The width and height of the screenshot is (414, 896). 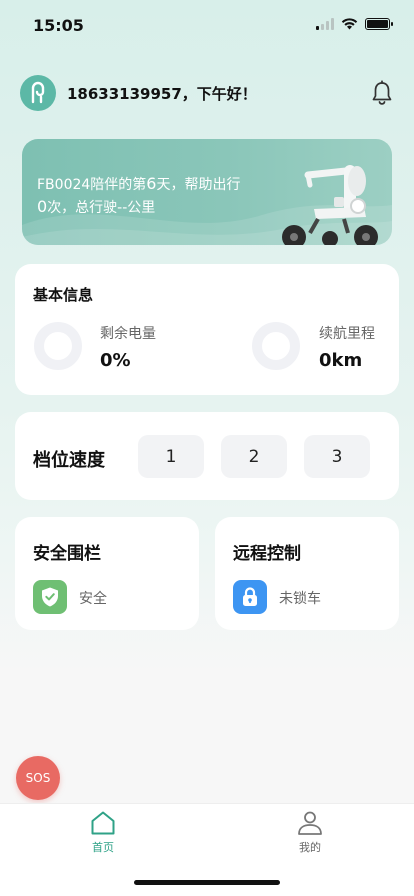 What do you see at coordinates (103, 847) in the screenshot?
I see `tab-home-label: 首页` at bounding box center [103, 847].